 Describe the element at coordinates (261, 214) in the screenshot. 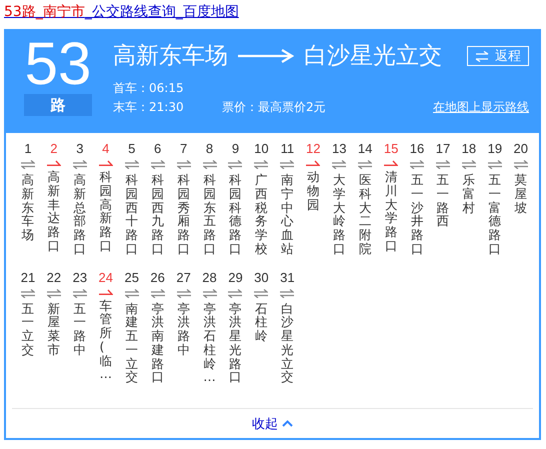

I see `stop-name: 广西税务学校` at that location.